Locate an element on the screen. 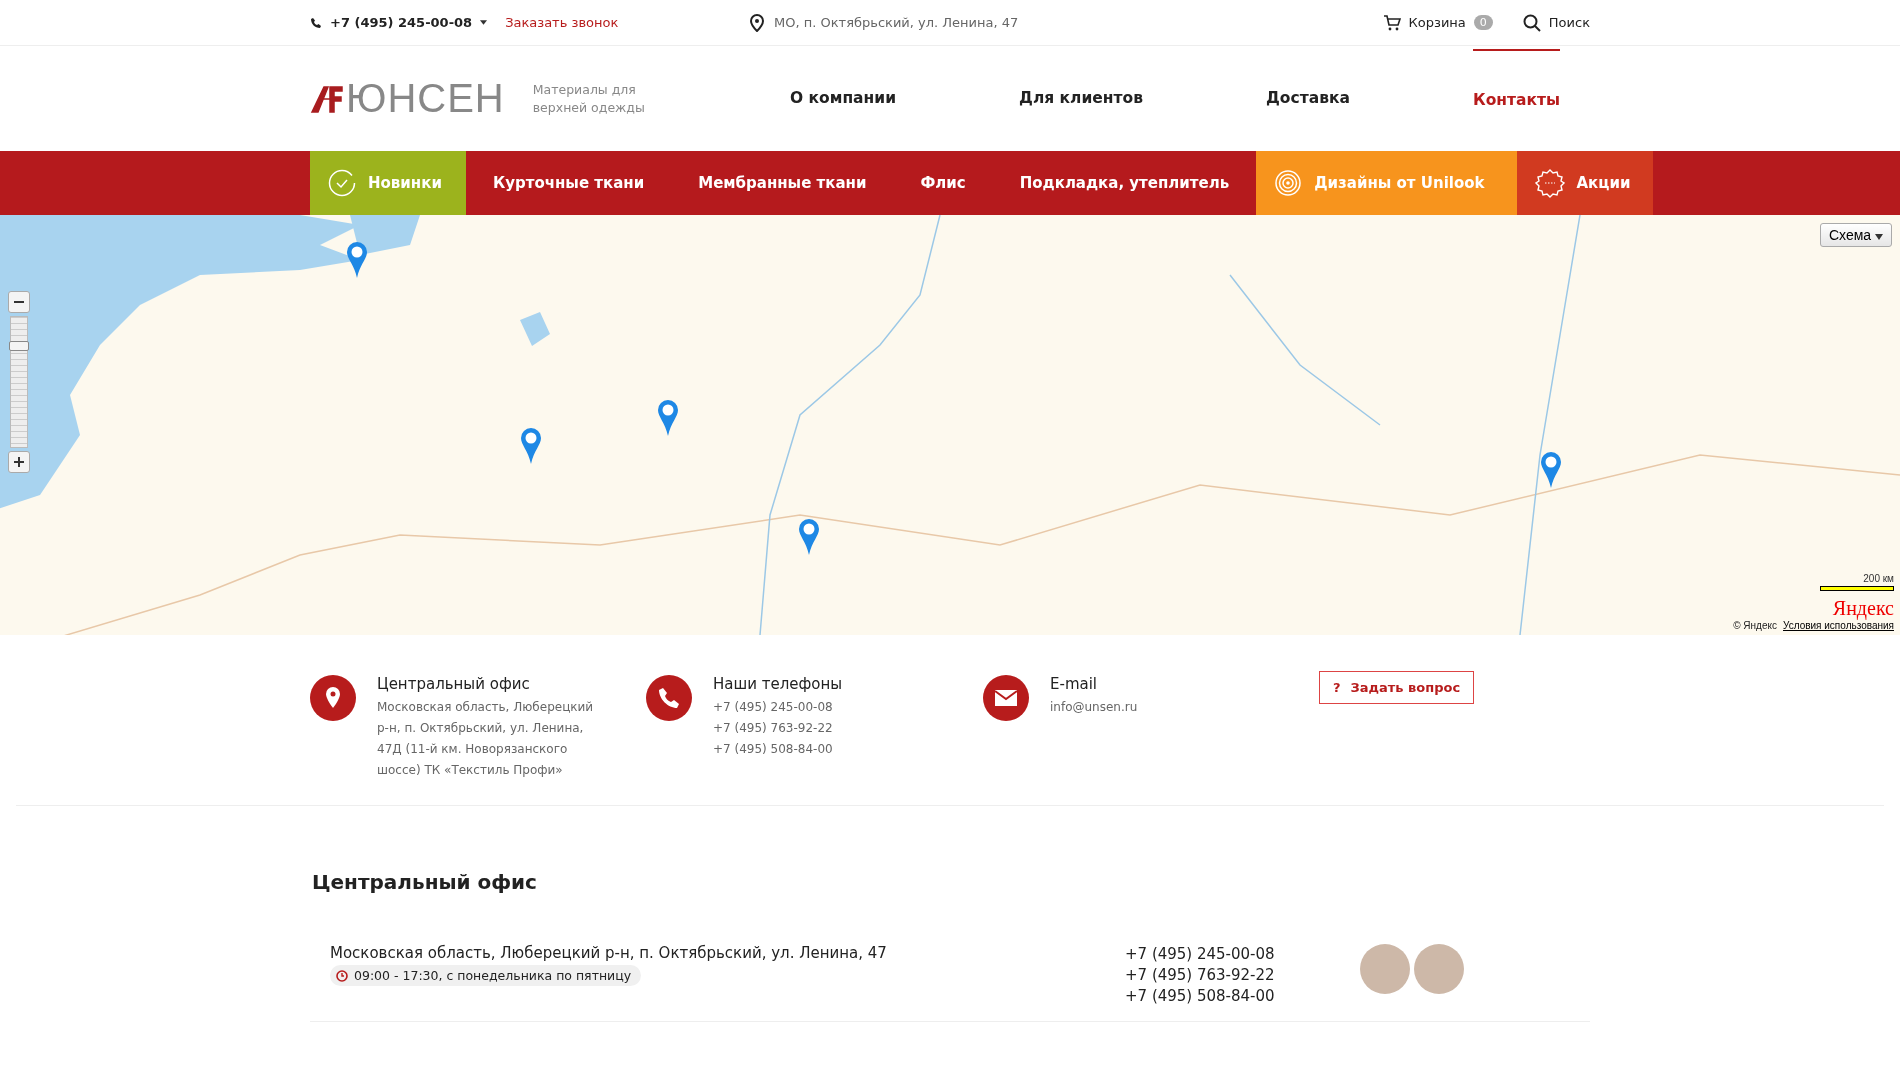 This screenshot has width=1900, height=1080. zoom-in-button is located at coordinates (19, 462).